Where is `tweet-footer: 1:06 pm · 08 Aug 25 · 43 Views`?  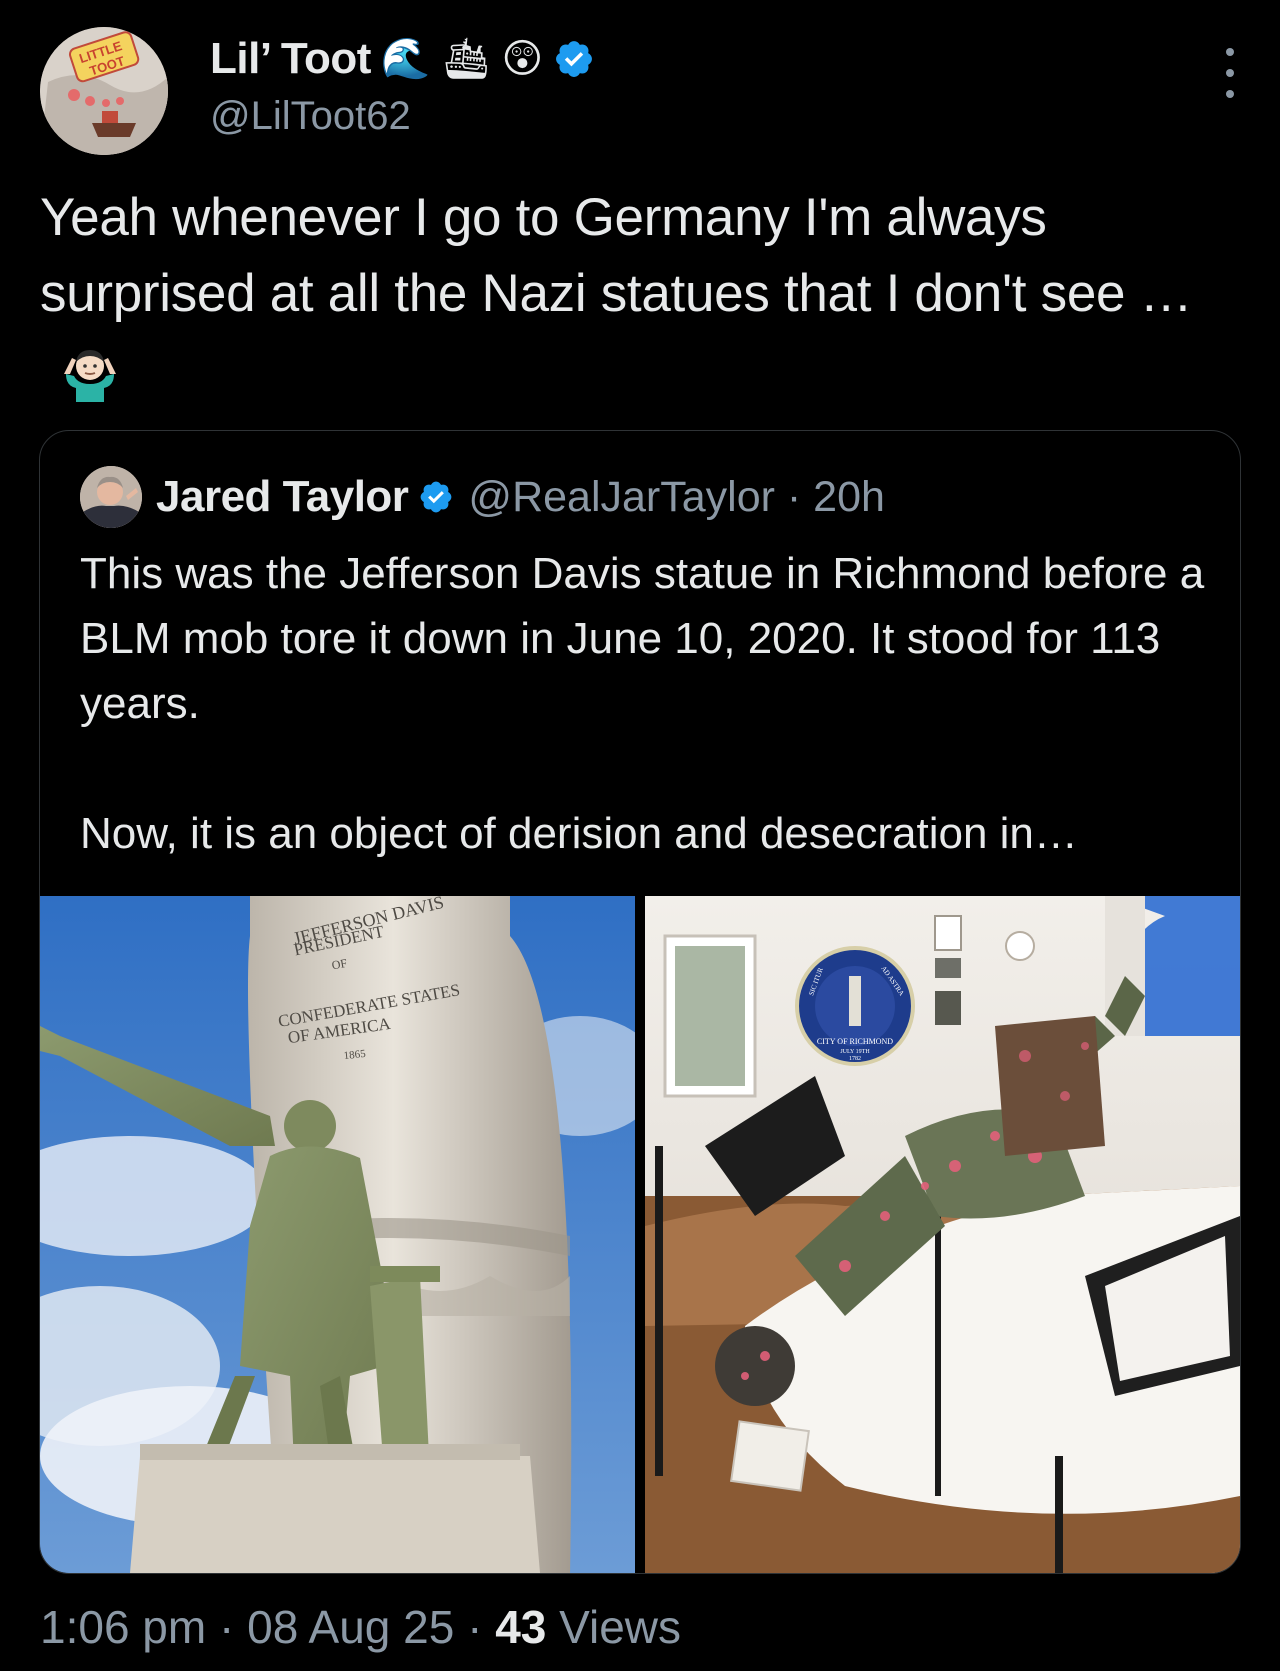 tweet-footer: 1:06 pm · 08 Aug 25 · 43 Views is located at coordinates (360, 1627).